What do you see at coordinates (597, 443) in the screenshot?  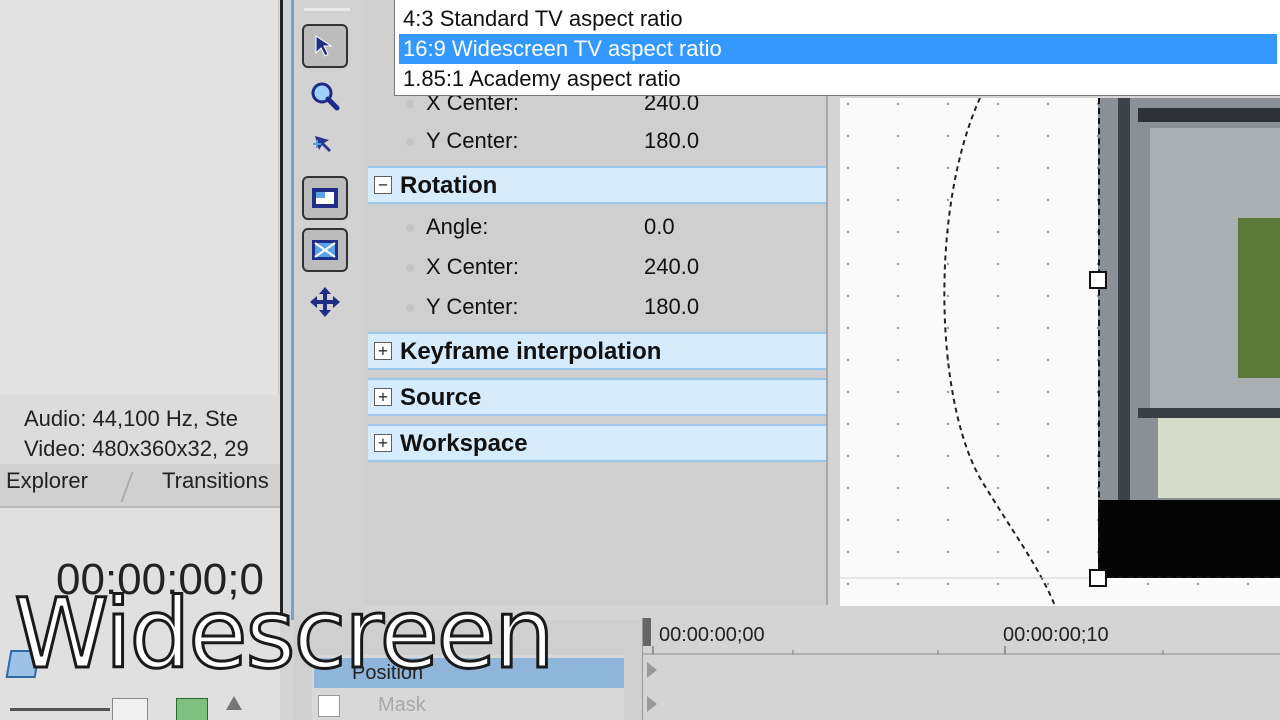 I see `section-workspace: + Workspace` at bounding box center [597, 443].